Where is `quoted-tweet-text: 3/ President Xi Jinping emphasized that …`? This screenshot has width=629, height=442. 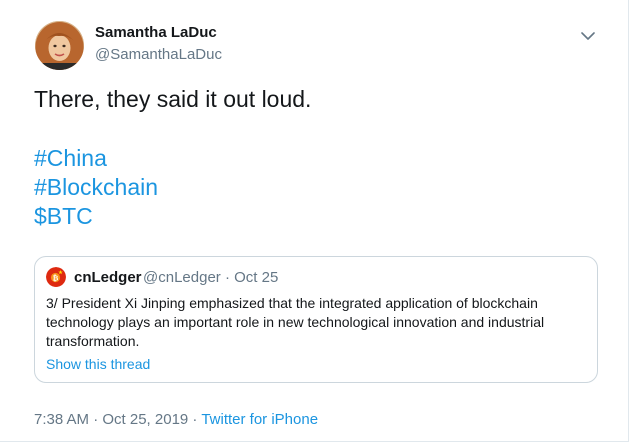
quoted-tweet-text: 3/ President Xi Jinping emphasized that … is located at coordinates (319, 322).